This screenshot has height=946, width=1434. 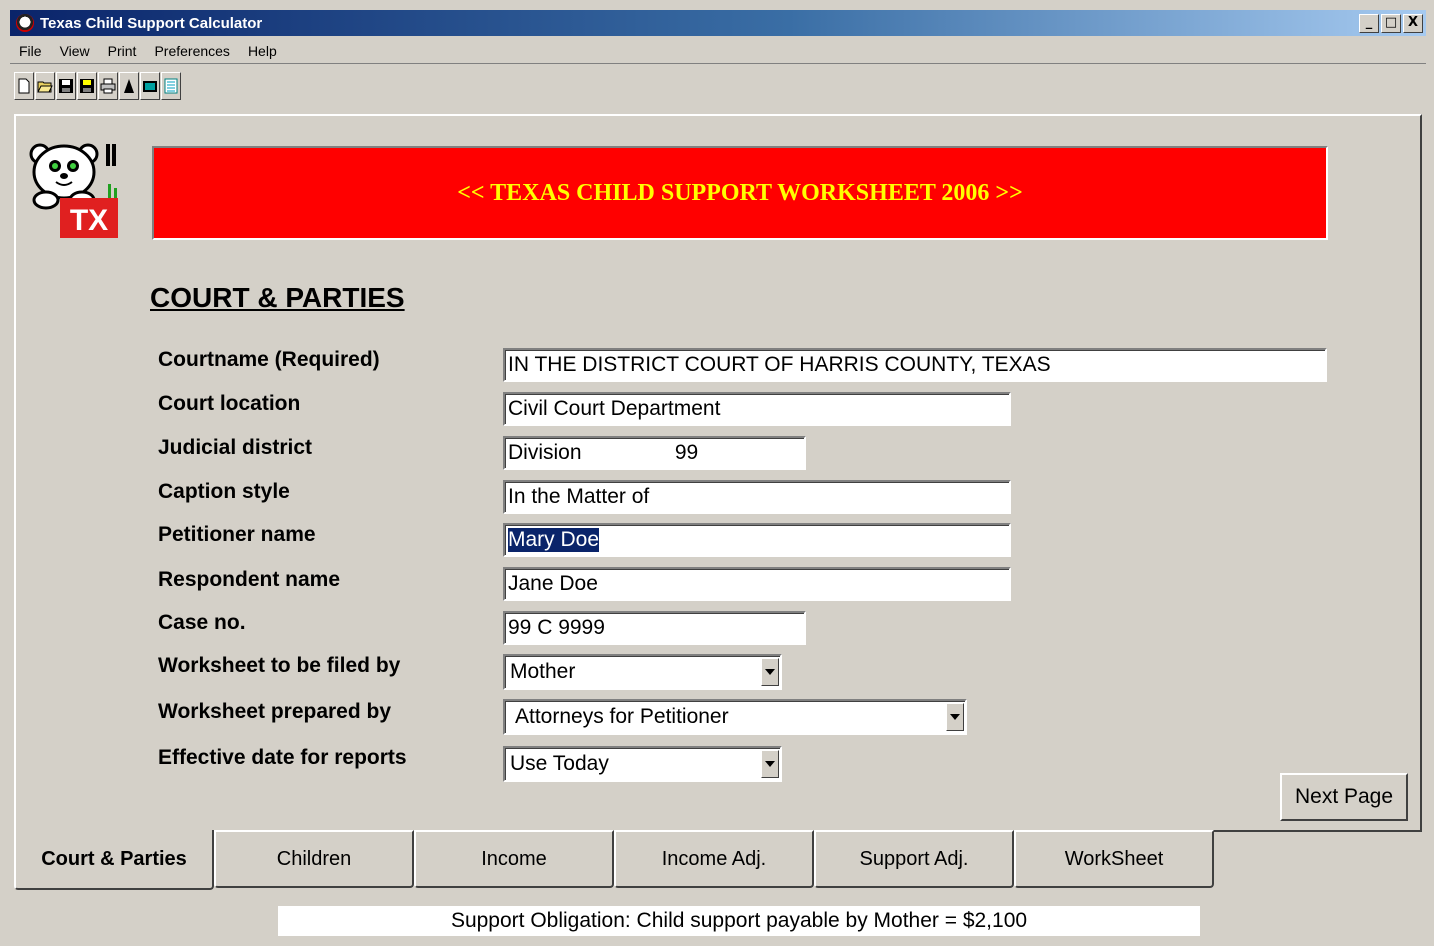 I want to click on tab-income: Income, so click(x=514, y=859).